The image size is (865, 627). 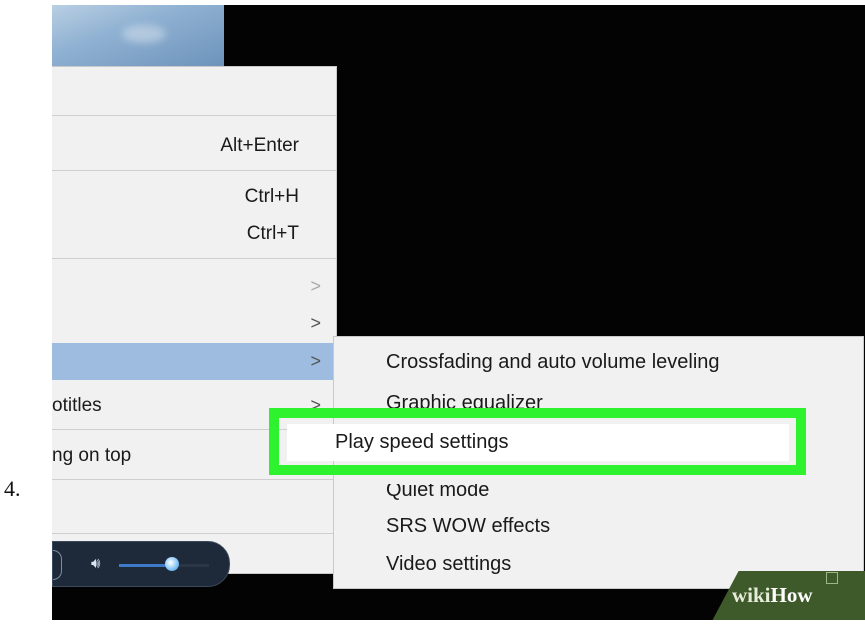 What do you see at coordinates (12, 488) in the screenshot?
I see `step-number: 4.` at bounding box center [12, 488].